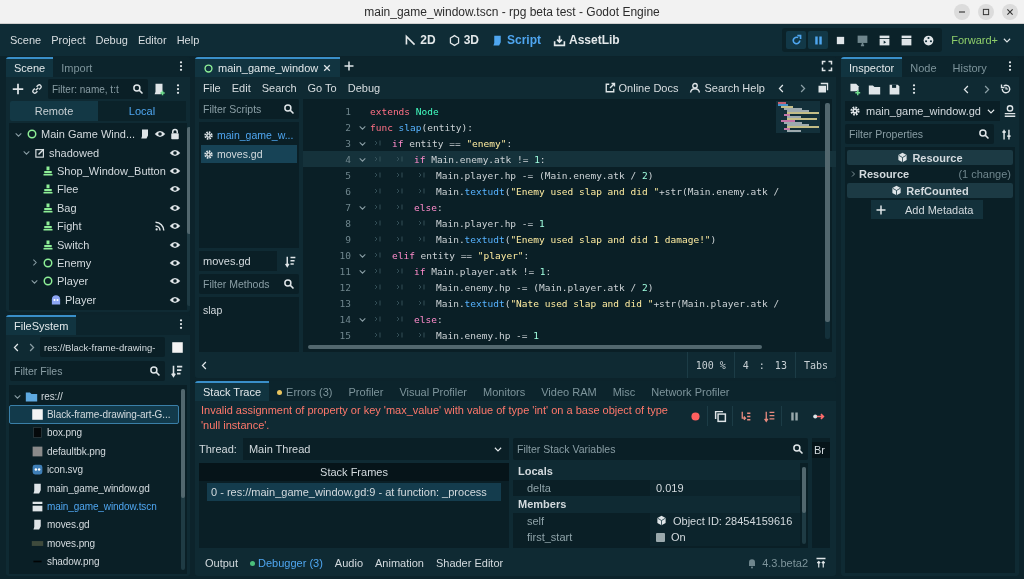 The width and height of the screenshot is (1024, 579). I want to click on checkbox, so click(660, 537).